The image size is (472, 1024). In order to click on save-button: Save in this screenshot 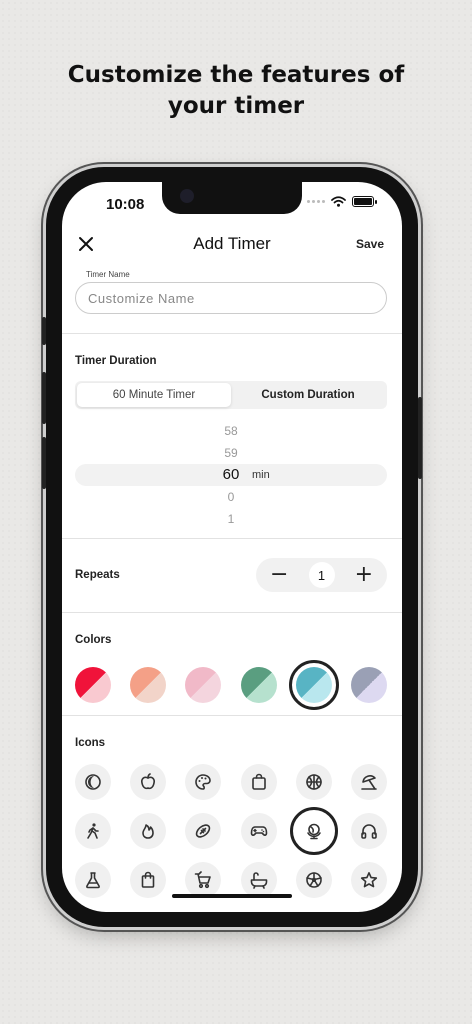, I will do `click(370, 244)`.